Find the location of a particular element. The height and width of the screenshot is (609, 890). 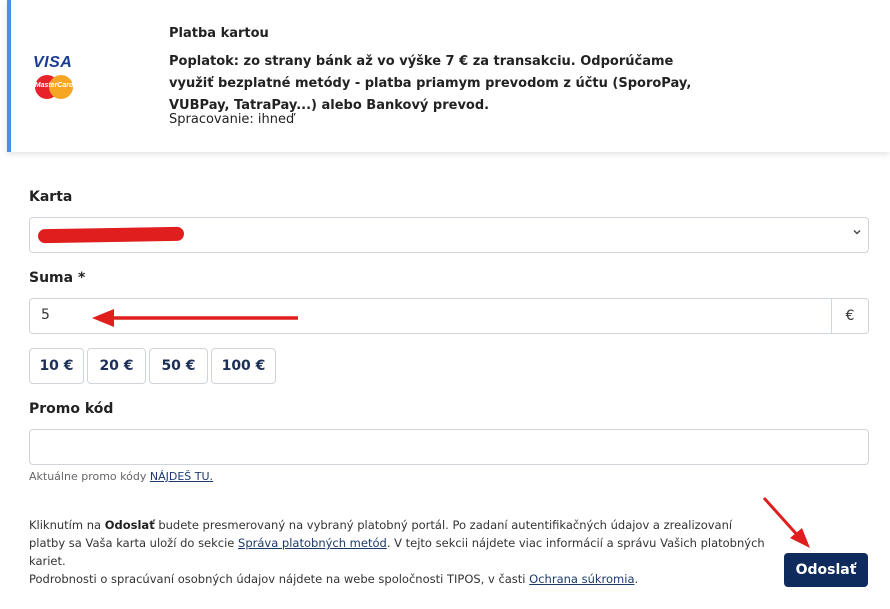

annotation-arrow-down is located at coordinates (786, 522).